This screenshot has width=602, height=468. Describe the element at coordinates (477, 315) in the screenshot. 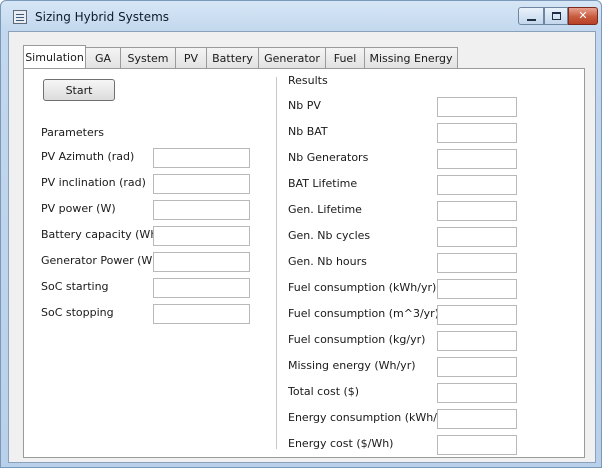

I see `fuel-consumption-m3-field` at that location.